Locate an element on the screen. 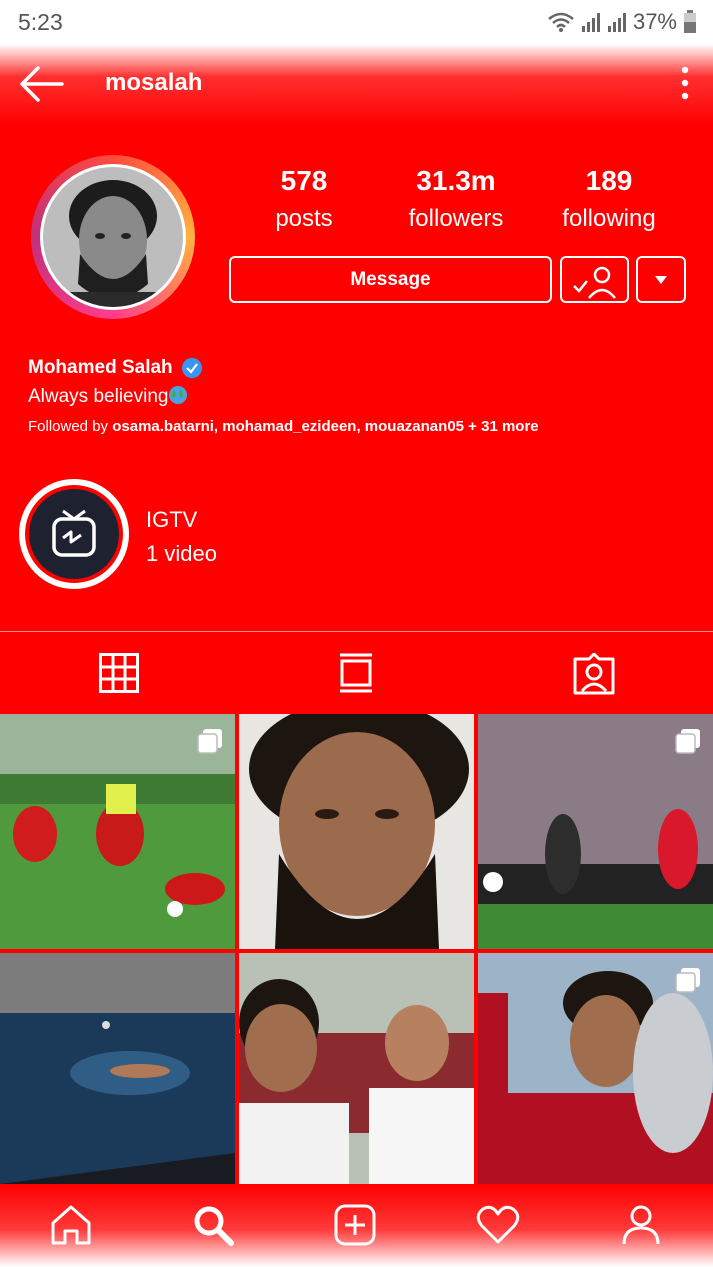  status-bar: 5:23 37% is located at coordinates (356, 22).